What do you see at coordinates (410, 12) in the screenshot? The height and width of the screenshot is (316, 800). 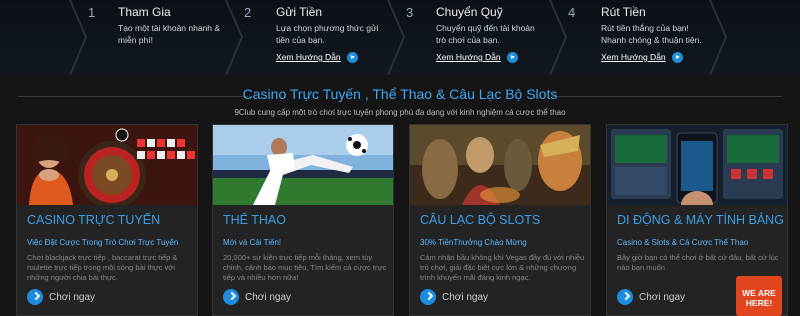 I see `step-number: 3` at bounding box center [410, 12].